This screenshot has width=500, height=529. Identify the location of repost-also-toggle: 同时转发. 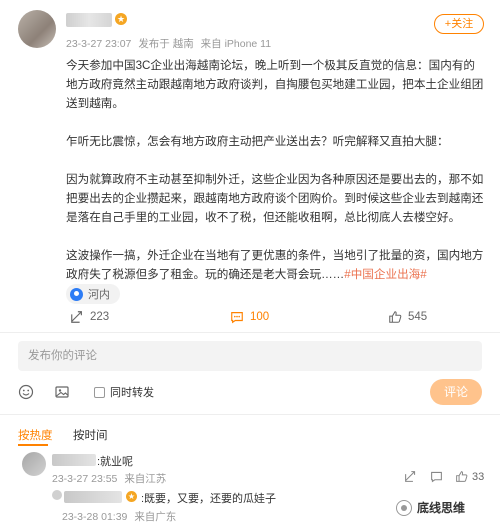
(124, 392).